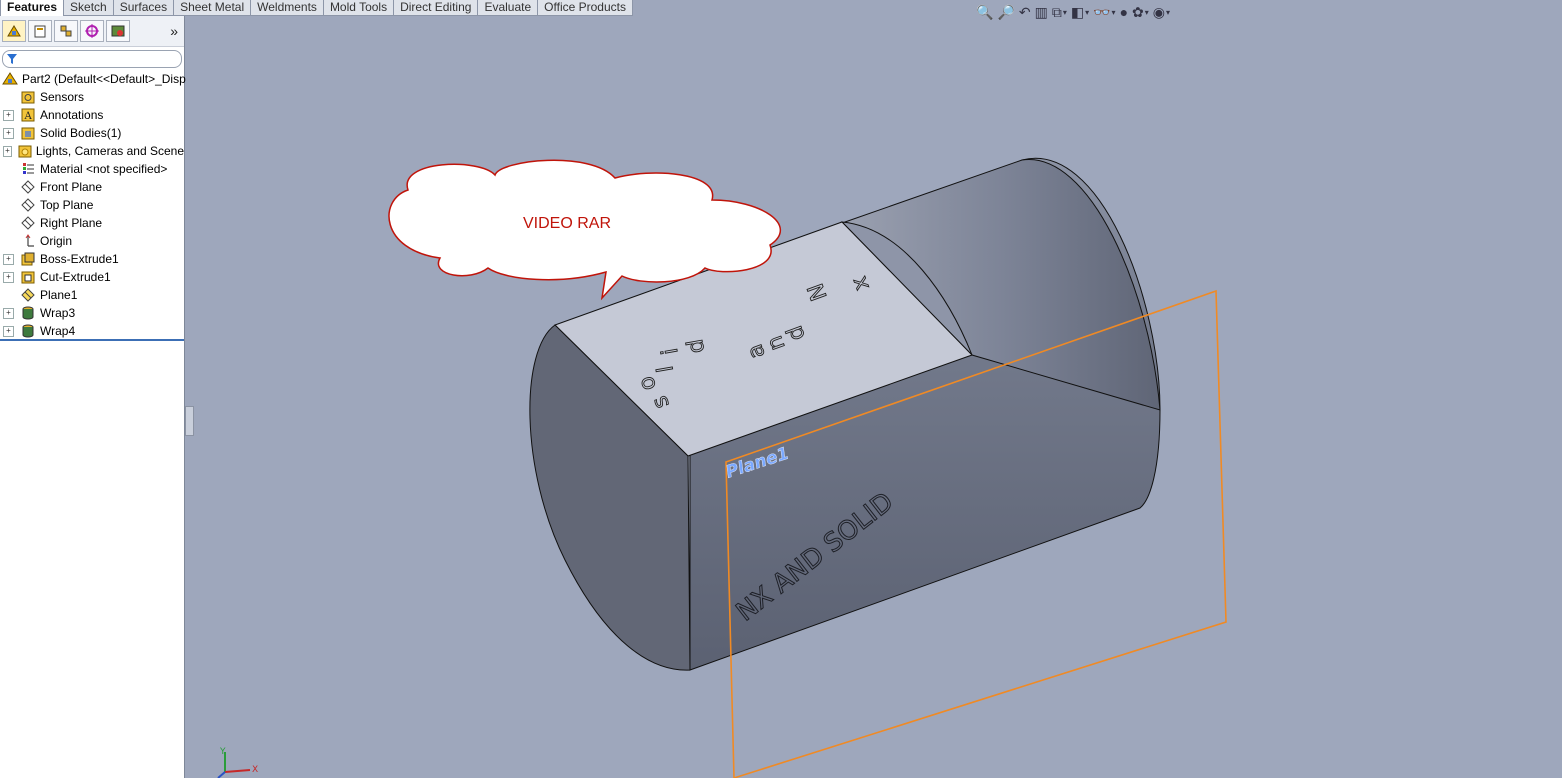 The height and width of the screenshot is (778, 1562). I want to click on sensor-icon, so click(28, 97).